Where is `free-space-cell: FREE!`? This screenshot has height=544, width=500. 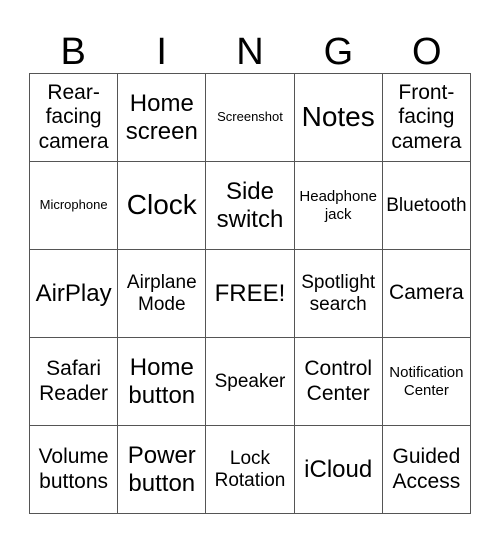 free-space-cell: FREE! is located at coordinates (250, 294).